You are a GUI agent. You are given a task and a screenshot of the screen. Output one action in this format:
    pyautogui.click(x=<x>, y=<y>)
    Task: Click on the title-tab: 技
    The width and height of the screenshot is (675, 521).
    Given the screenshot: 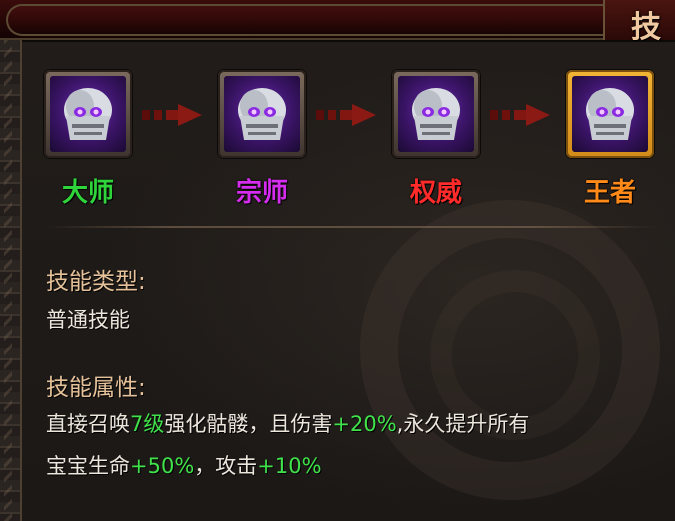 What is the action you would take?
    pyautogui.click(x=639, y=22)
    